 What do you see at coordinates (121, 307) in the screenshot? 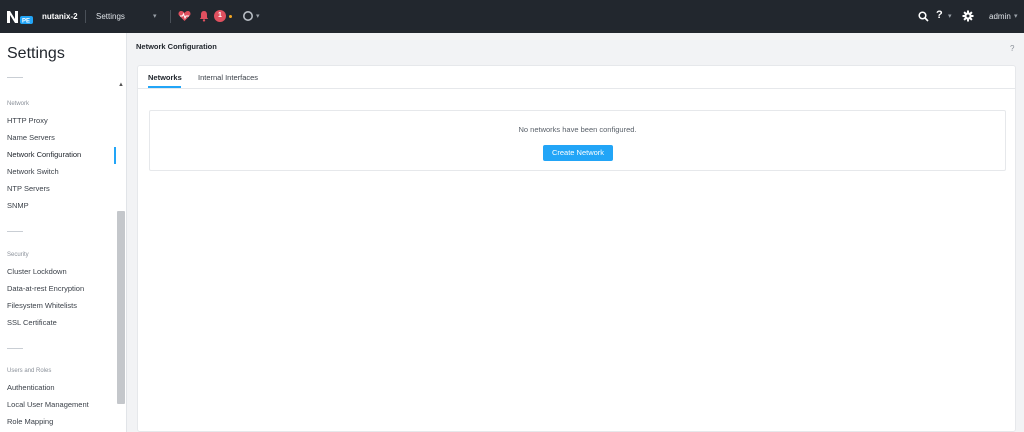
I see `sidebar-scrollbar` at bounding box center [121, 307].